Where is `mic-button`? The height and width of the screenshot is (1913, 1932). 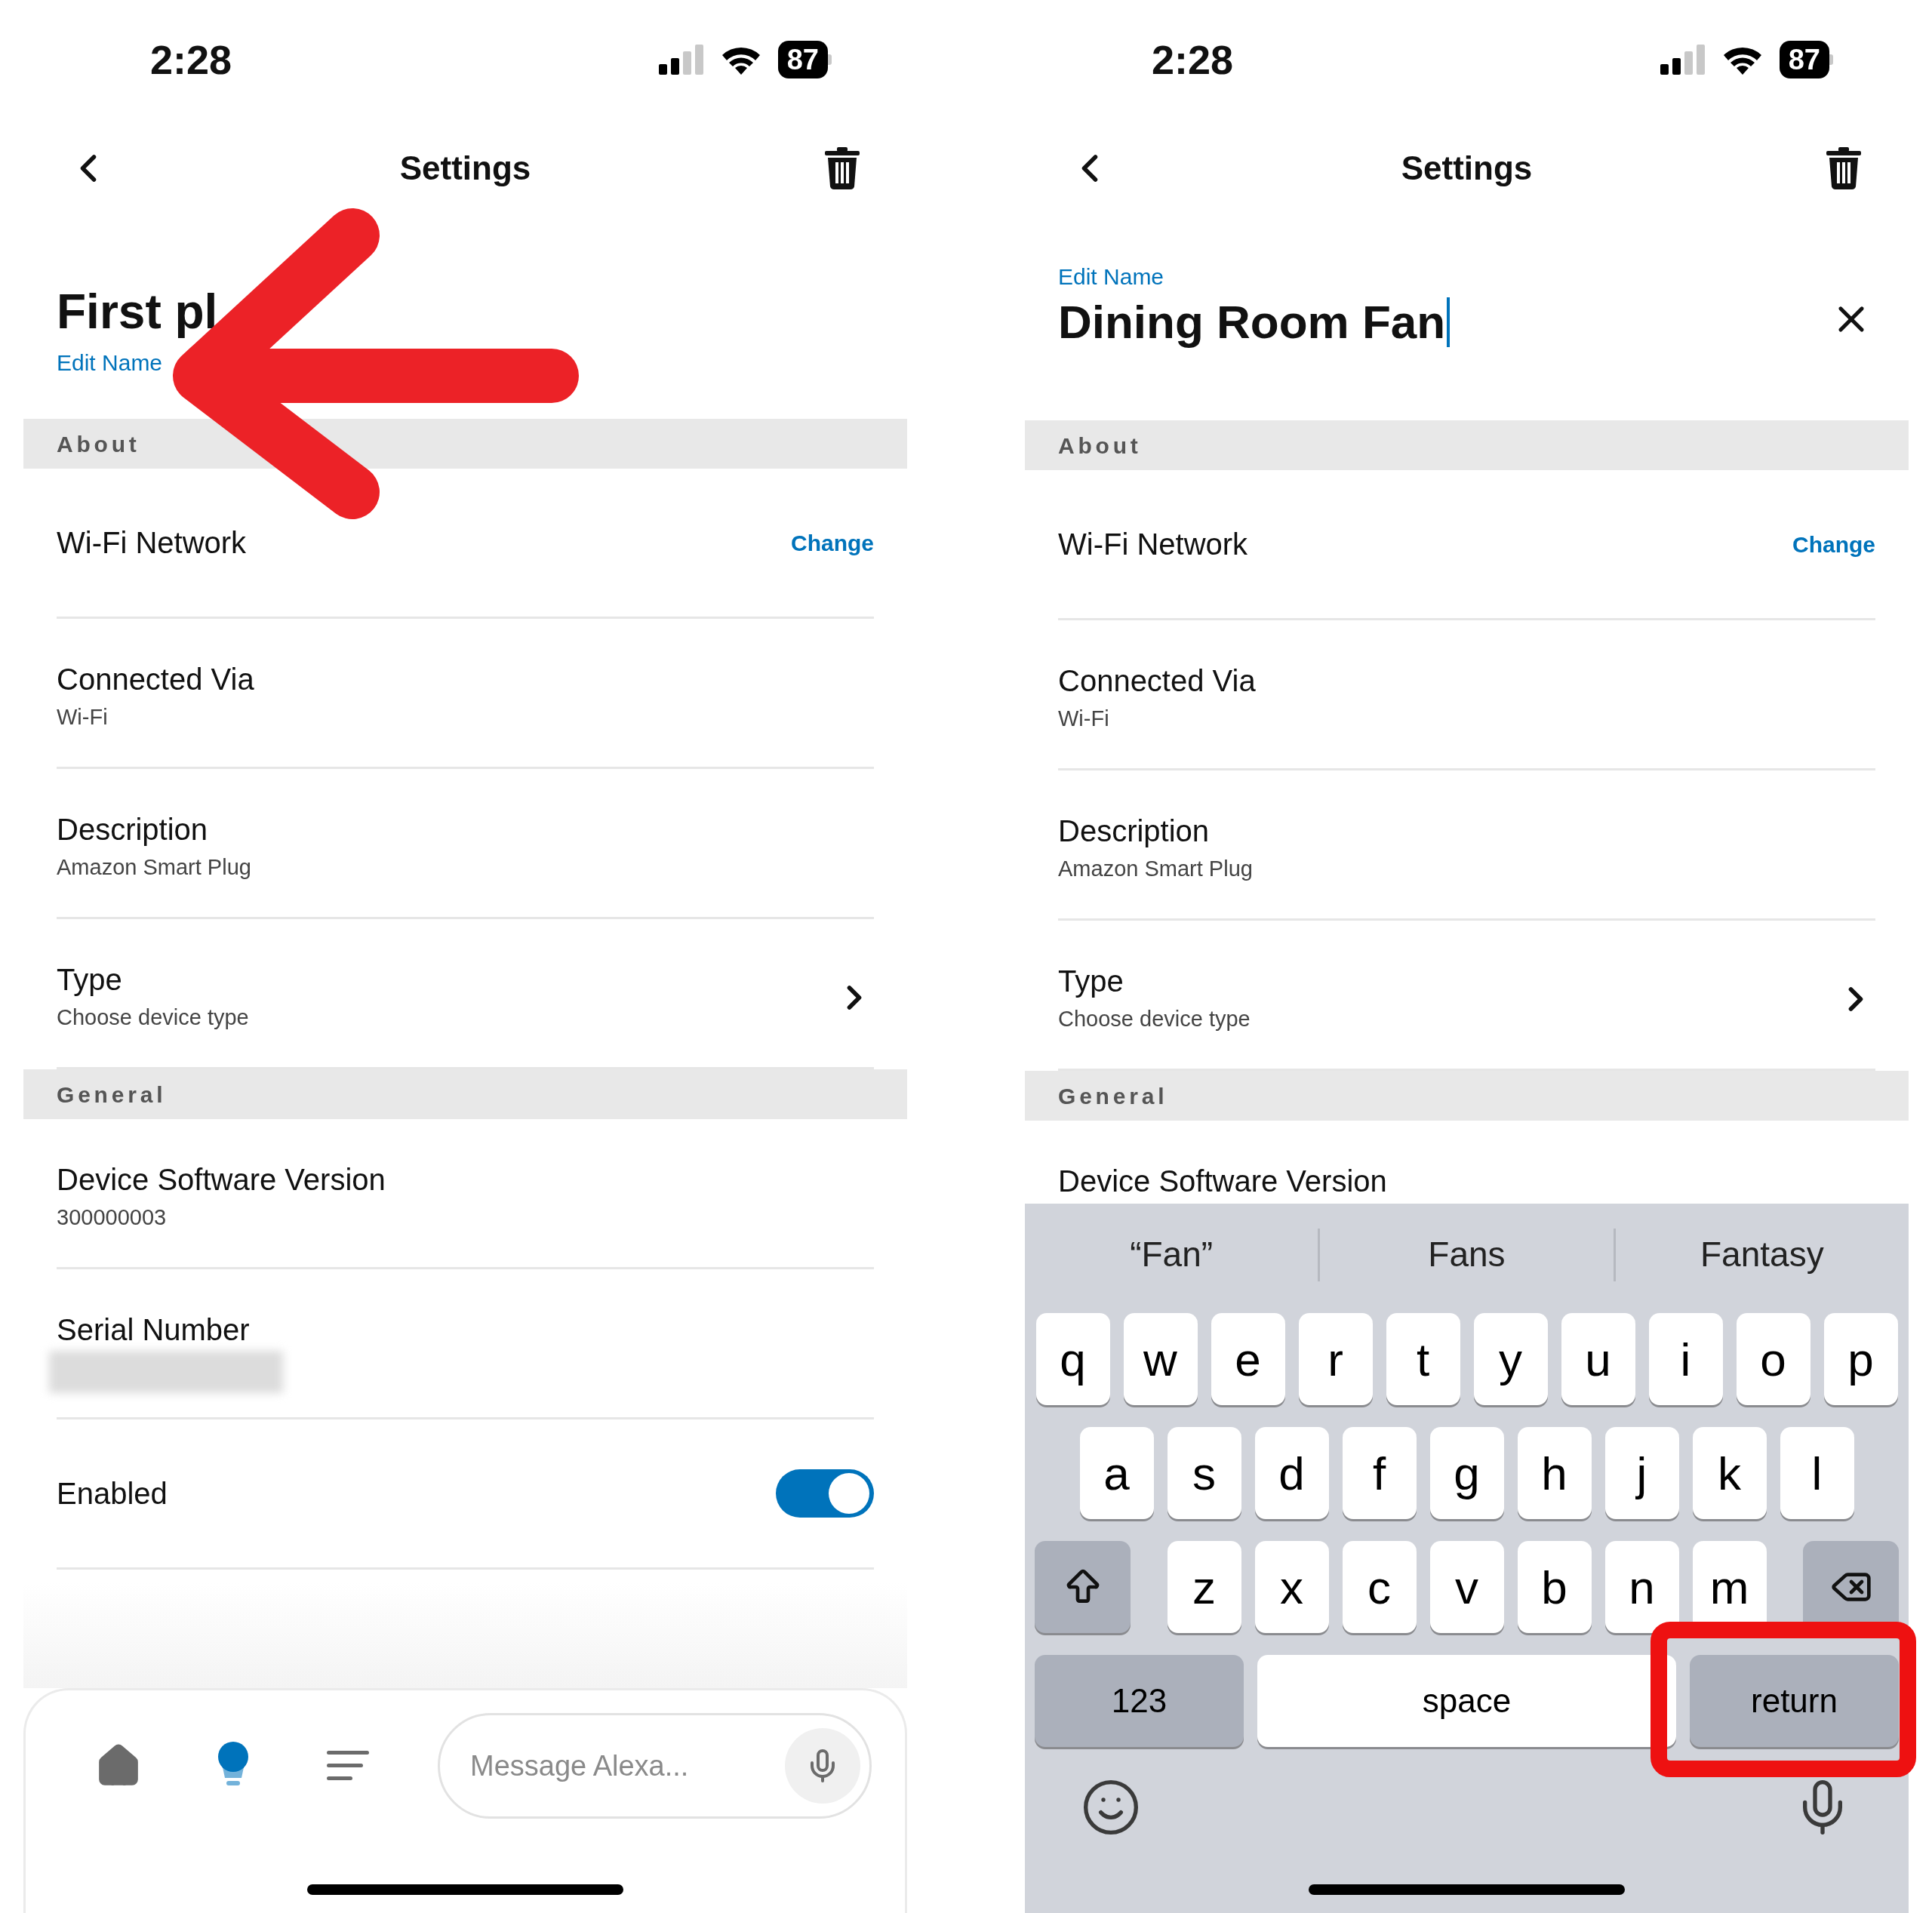 mic-button is located at coordinates (822, 1766).